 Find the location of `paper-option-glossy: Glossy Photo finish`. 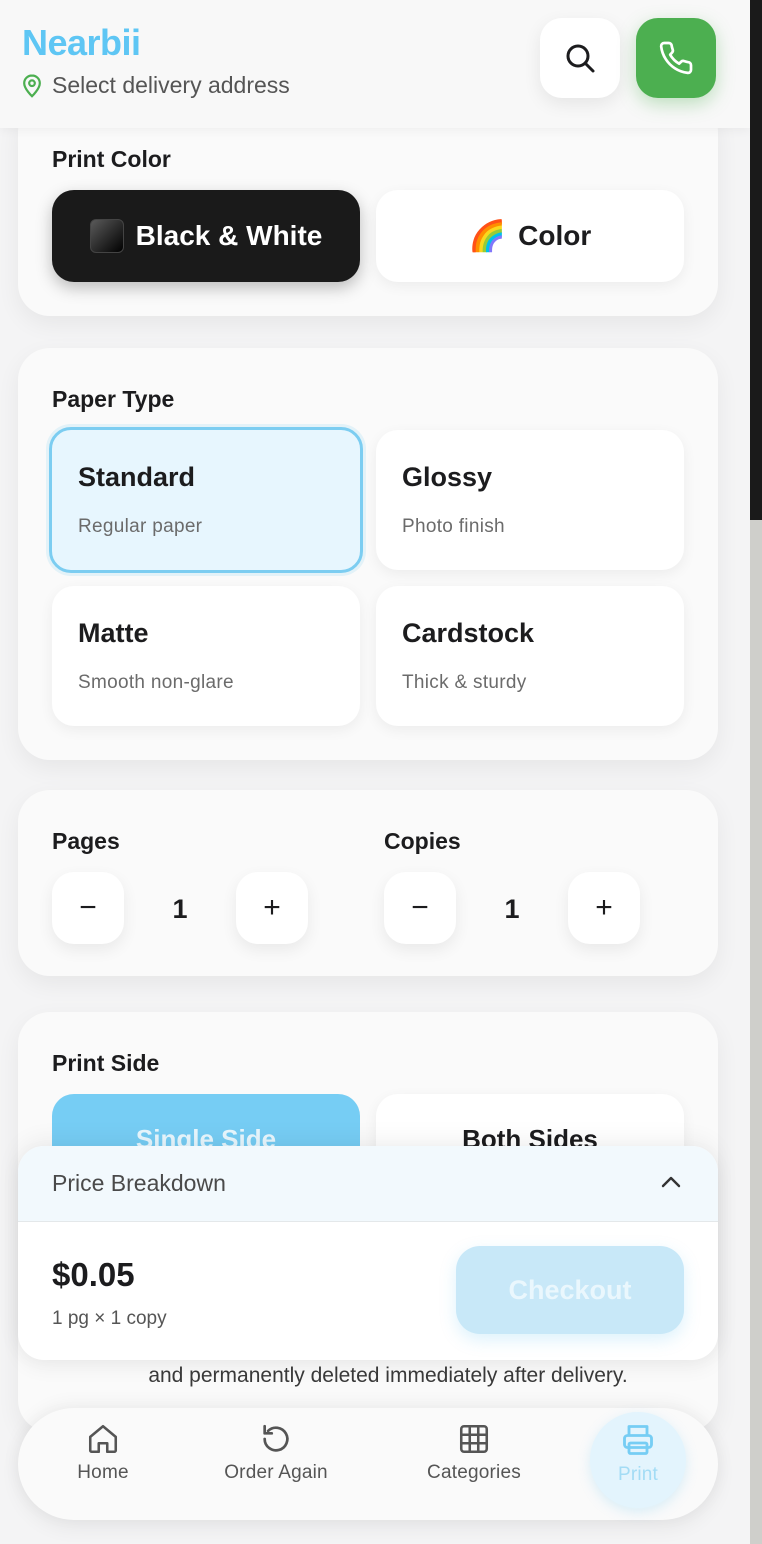

paper-option-glossy: Glossy Photo finish is located at coordinates (530, 500).